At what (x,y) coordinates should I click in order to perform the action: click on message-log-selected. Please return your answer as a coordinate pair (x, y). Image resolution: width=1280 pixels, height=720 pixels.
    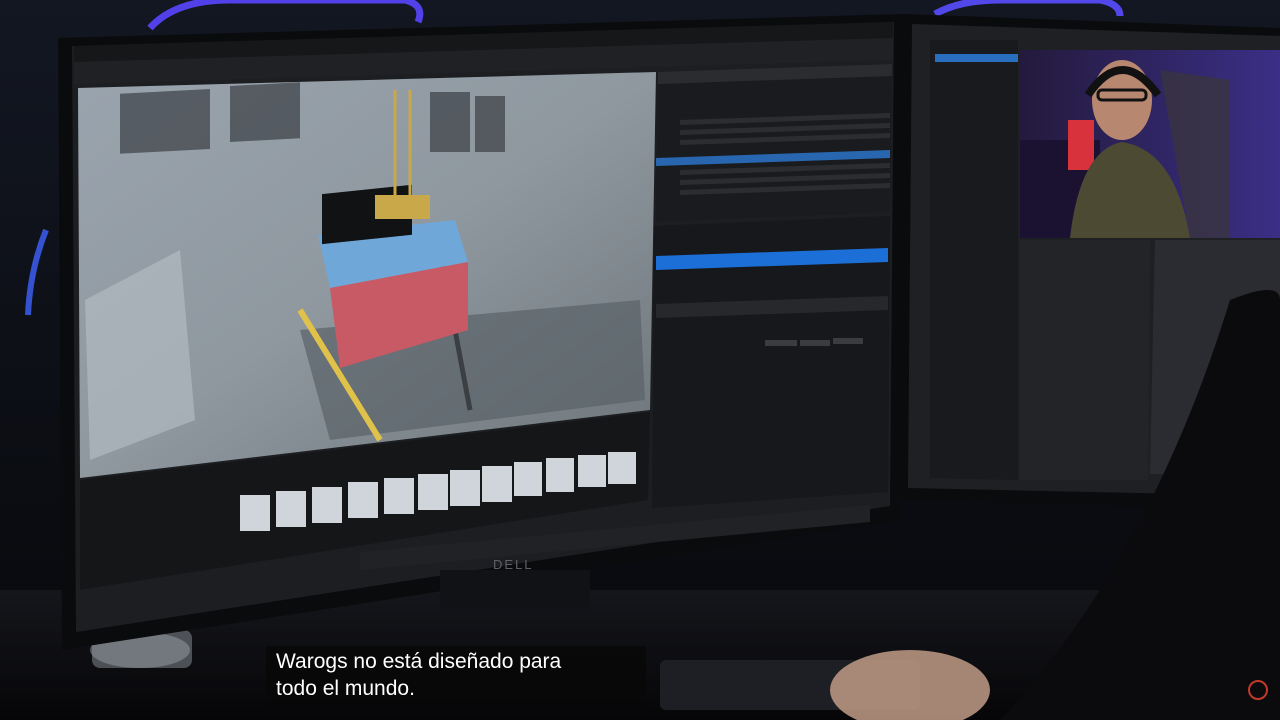
    Looking at the image, I should click on (976, 58).